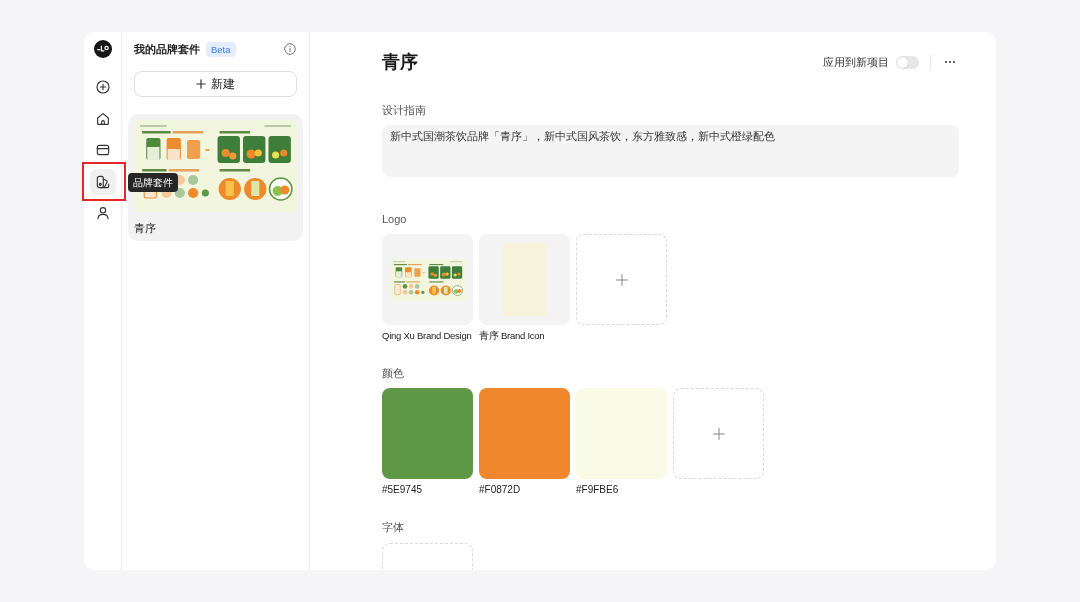 The width and height of the screenshot is (1080, 602). What do you see at coordinates (393, 373) in the screenshot?
I see `section-label: 颜色` at bounding box center [393, 373].